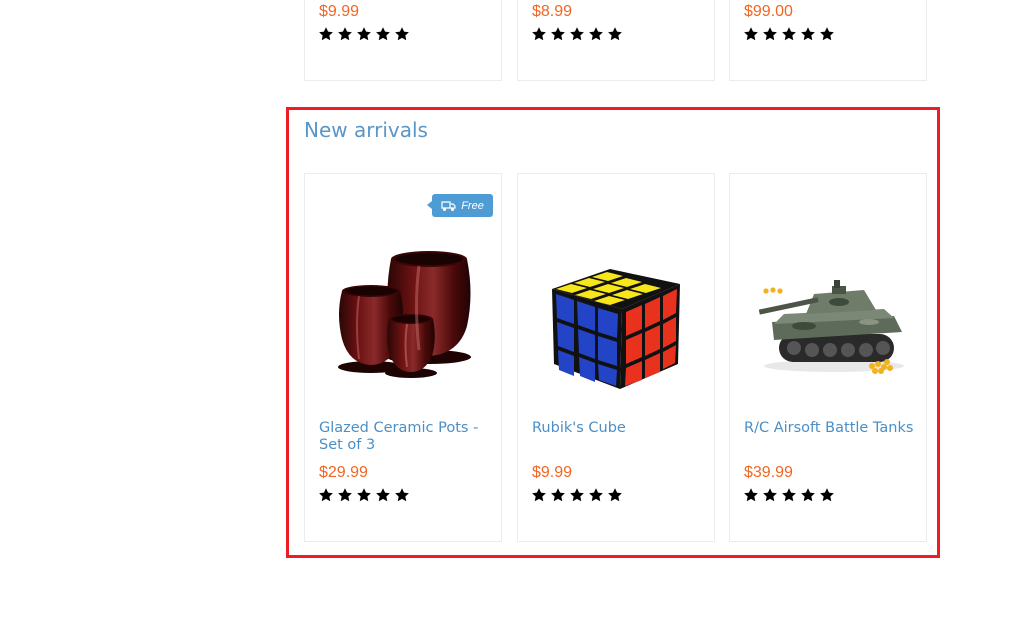 The image size is (1024, 620). I want to click on product-price: $29.99, so click(343, 472).